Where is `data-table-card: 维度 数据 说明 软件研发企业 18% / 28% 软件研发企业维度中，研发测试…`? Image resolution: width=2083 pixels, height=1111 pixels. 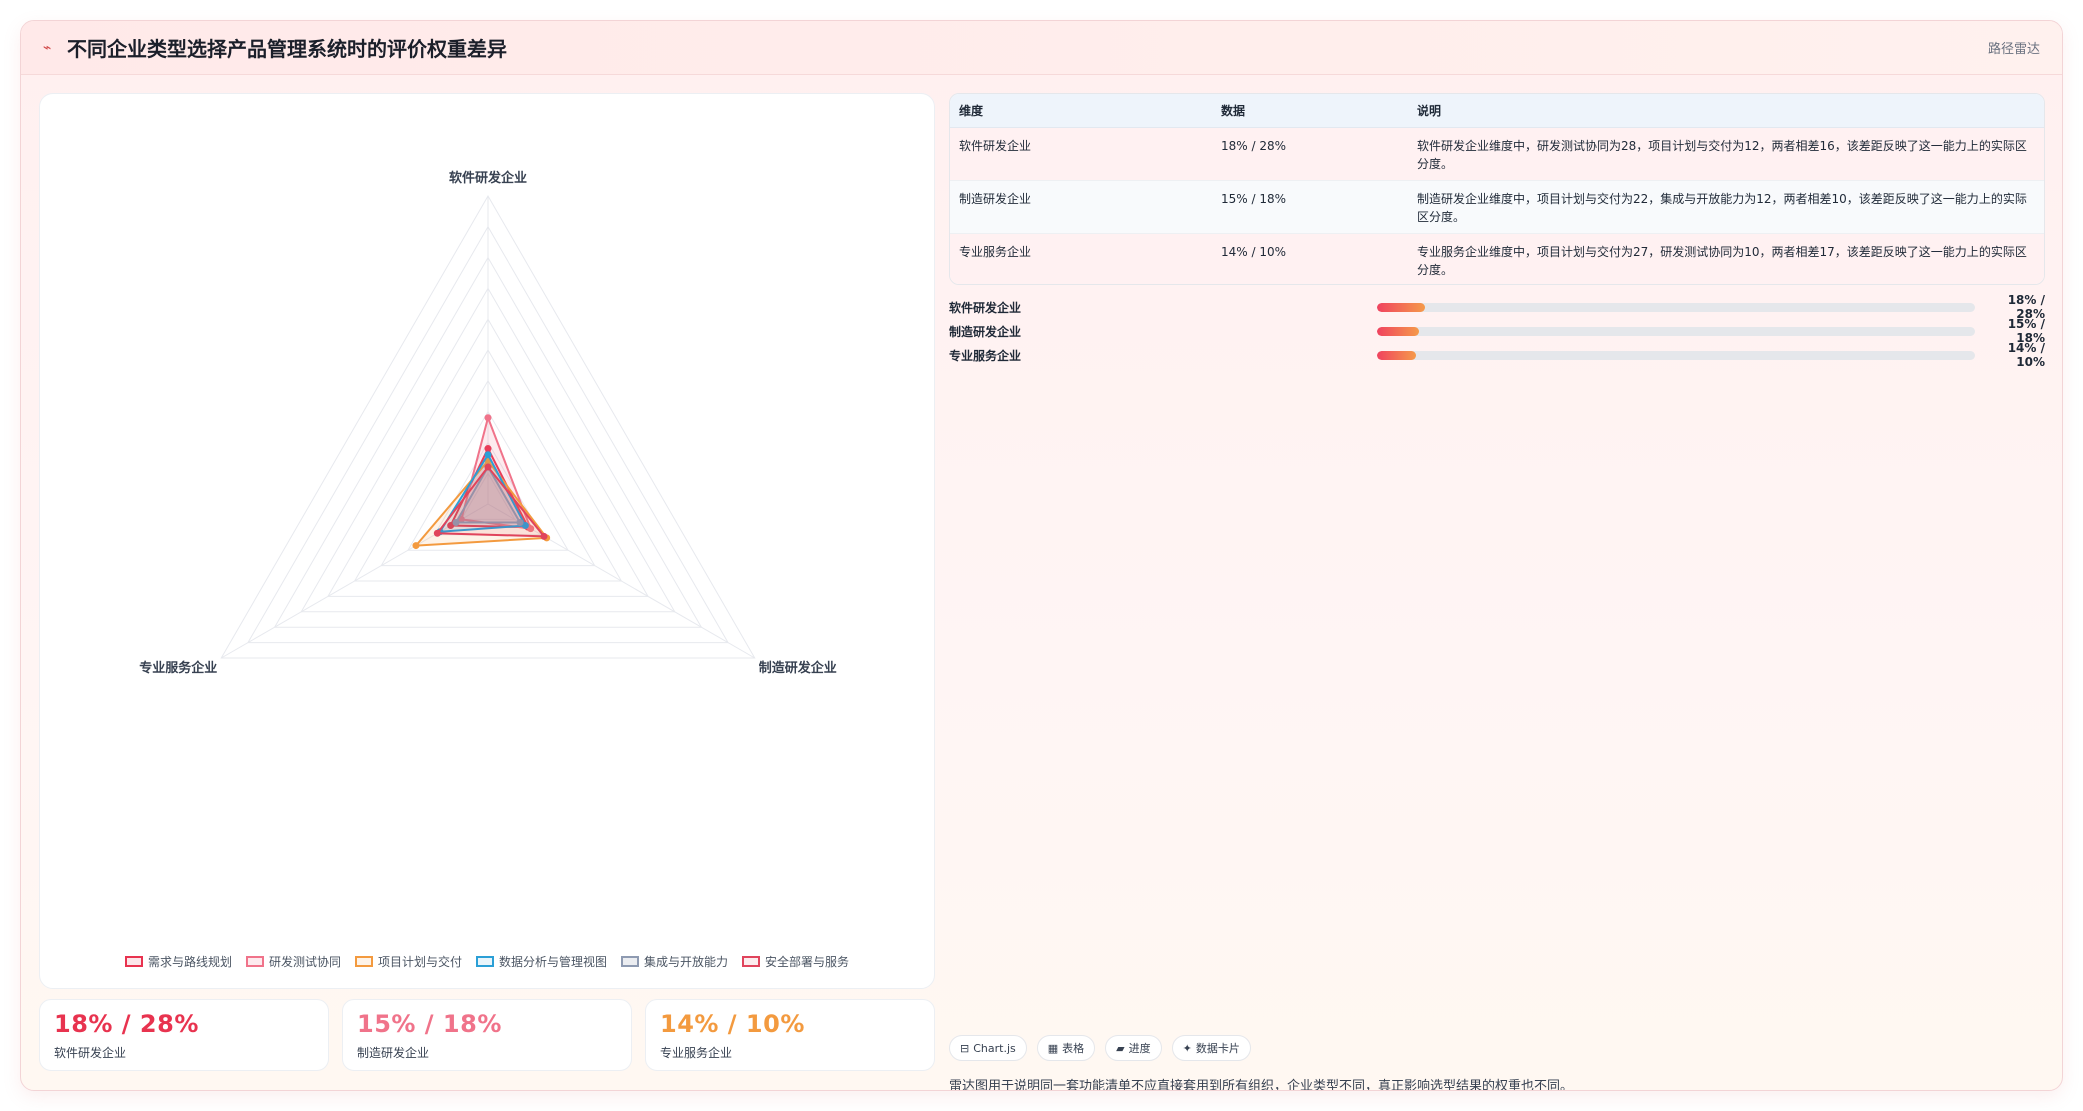
data-table-card: 维度 数据 说明 软件研发企业 18% / 28% 软件研发企业维度中，研发测试… is located at coordinates (1497, 189).